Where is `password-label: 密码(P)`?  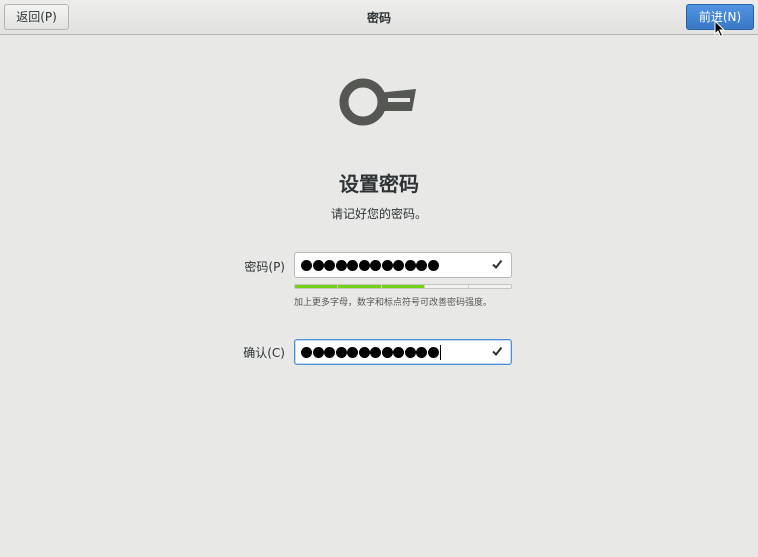
password-label: 密码(P) is located at coordinates (264, 267).